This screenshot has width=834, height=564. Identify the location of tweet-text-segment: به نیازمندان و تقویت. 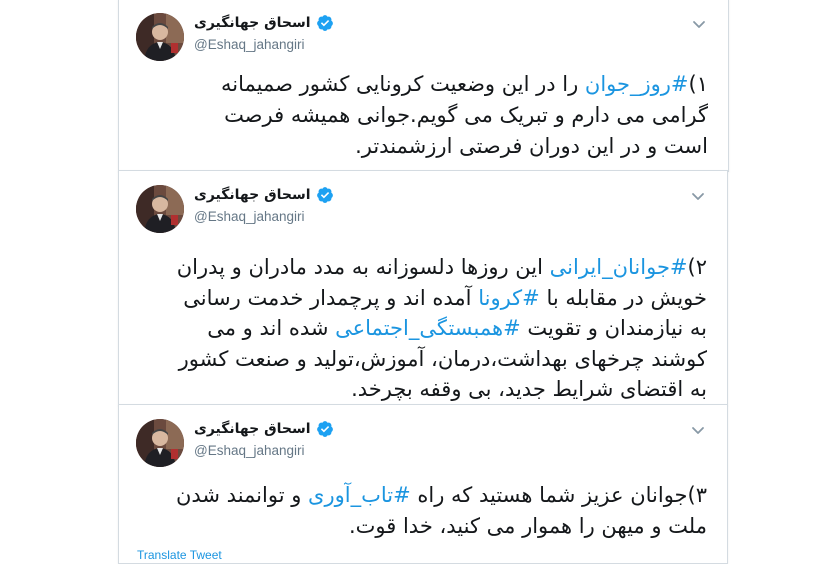
(613, 328).